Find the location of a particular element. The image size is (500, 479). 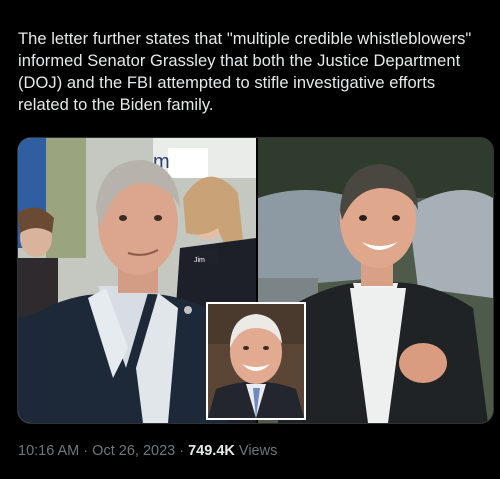

media-inset-photo is located at coordinates (256, 361).